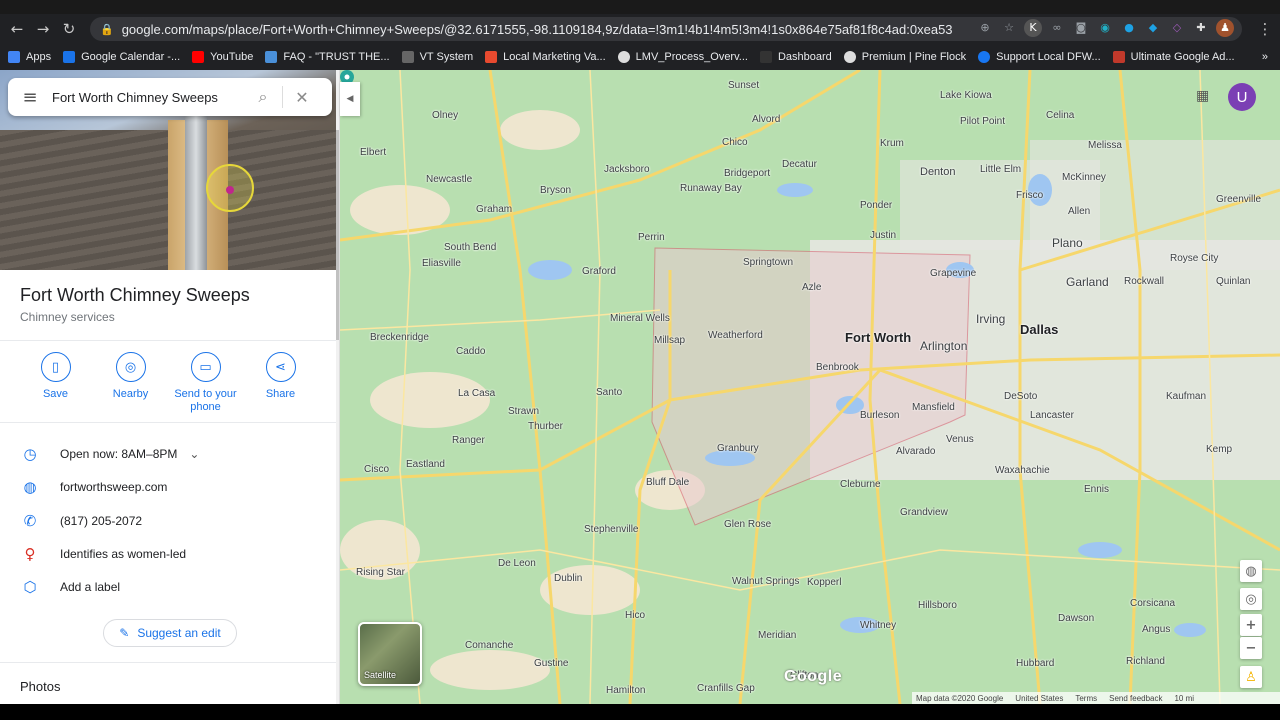 This screenshot has height=720, width=1280. I want to click on facebook-icon, so click(984, 57).